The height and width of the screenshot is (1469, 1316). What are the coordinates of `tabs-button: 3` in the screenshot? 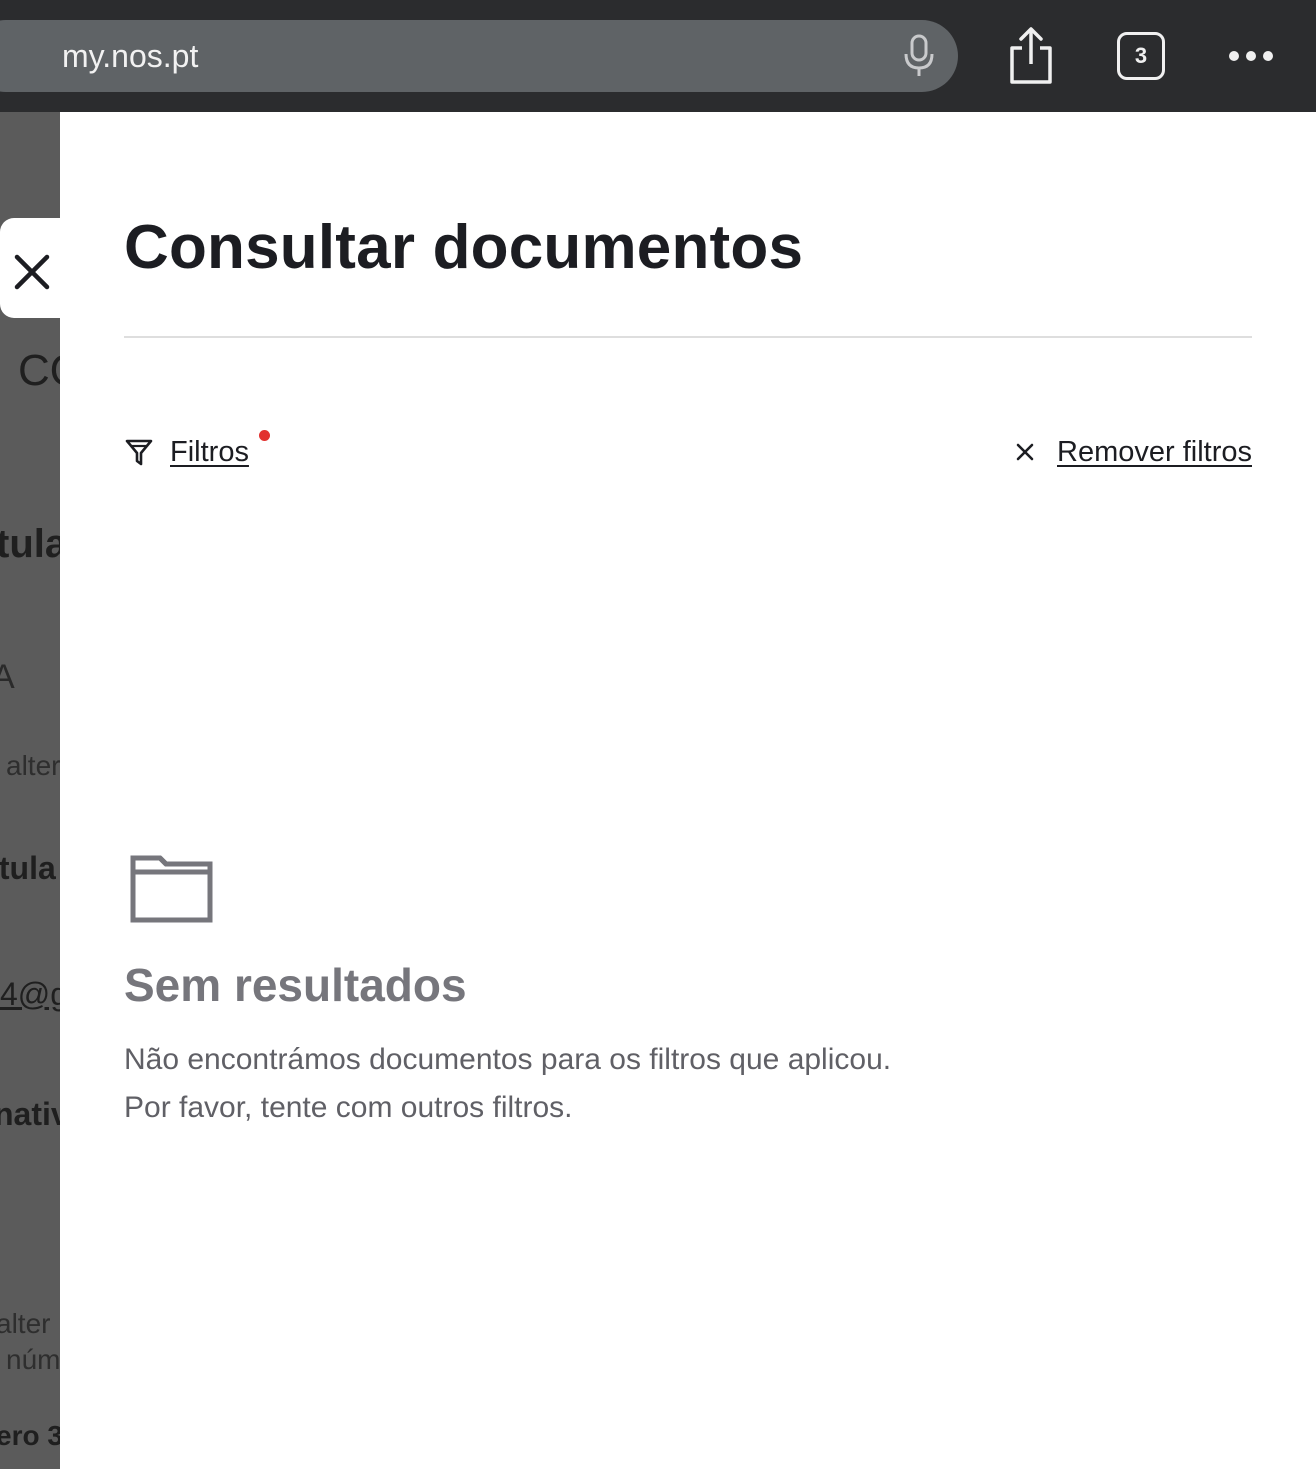 It's located at (1141, 56).